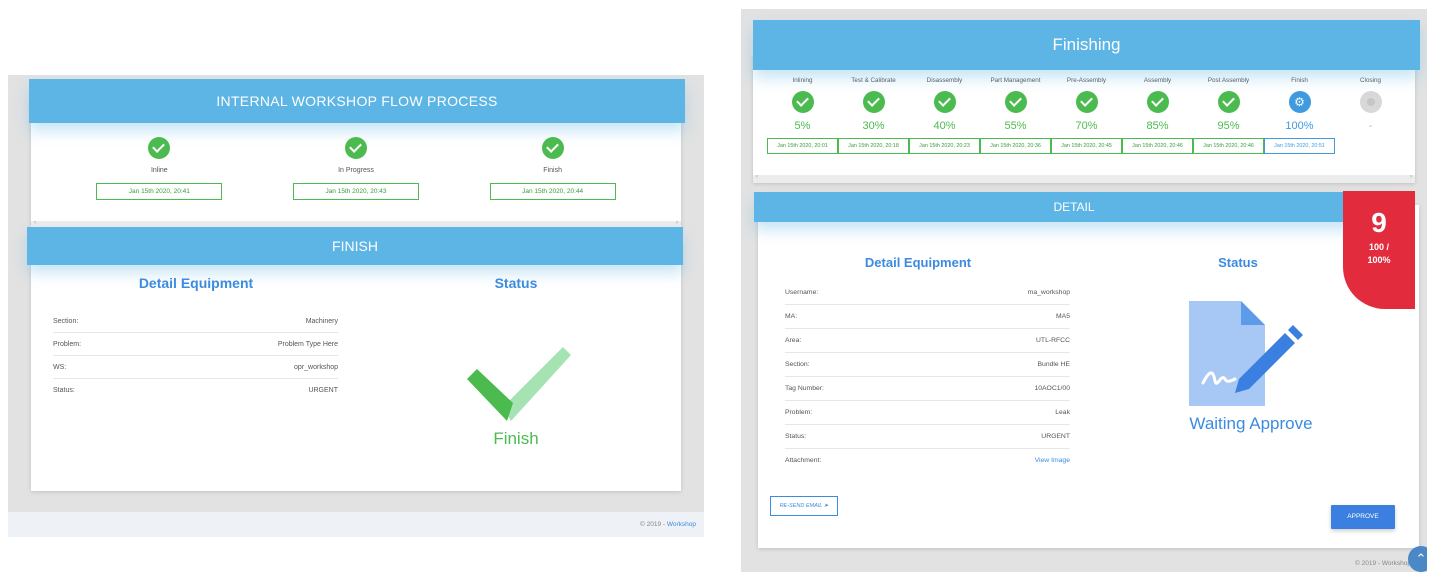  Describe the element at coordinates (1370, 115) in the screenshot. I see `stage-closing: Closing -` at that location.